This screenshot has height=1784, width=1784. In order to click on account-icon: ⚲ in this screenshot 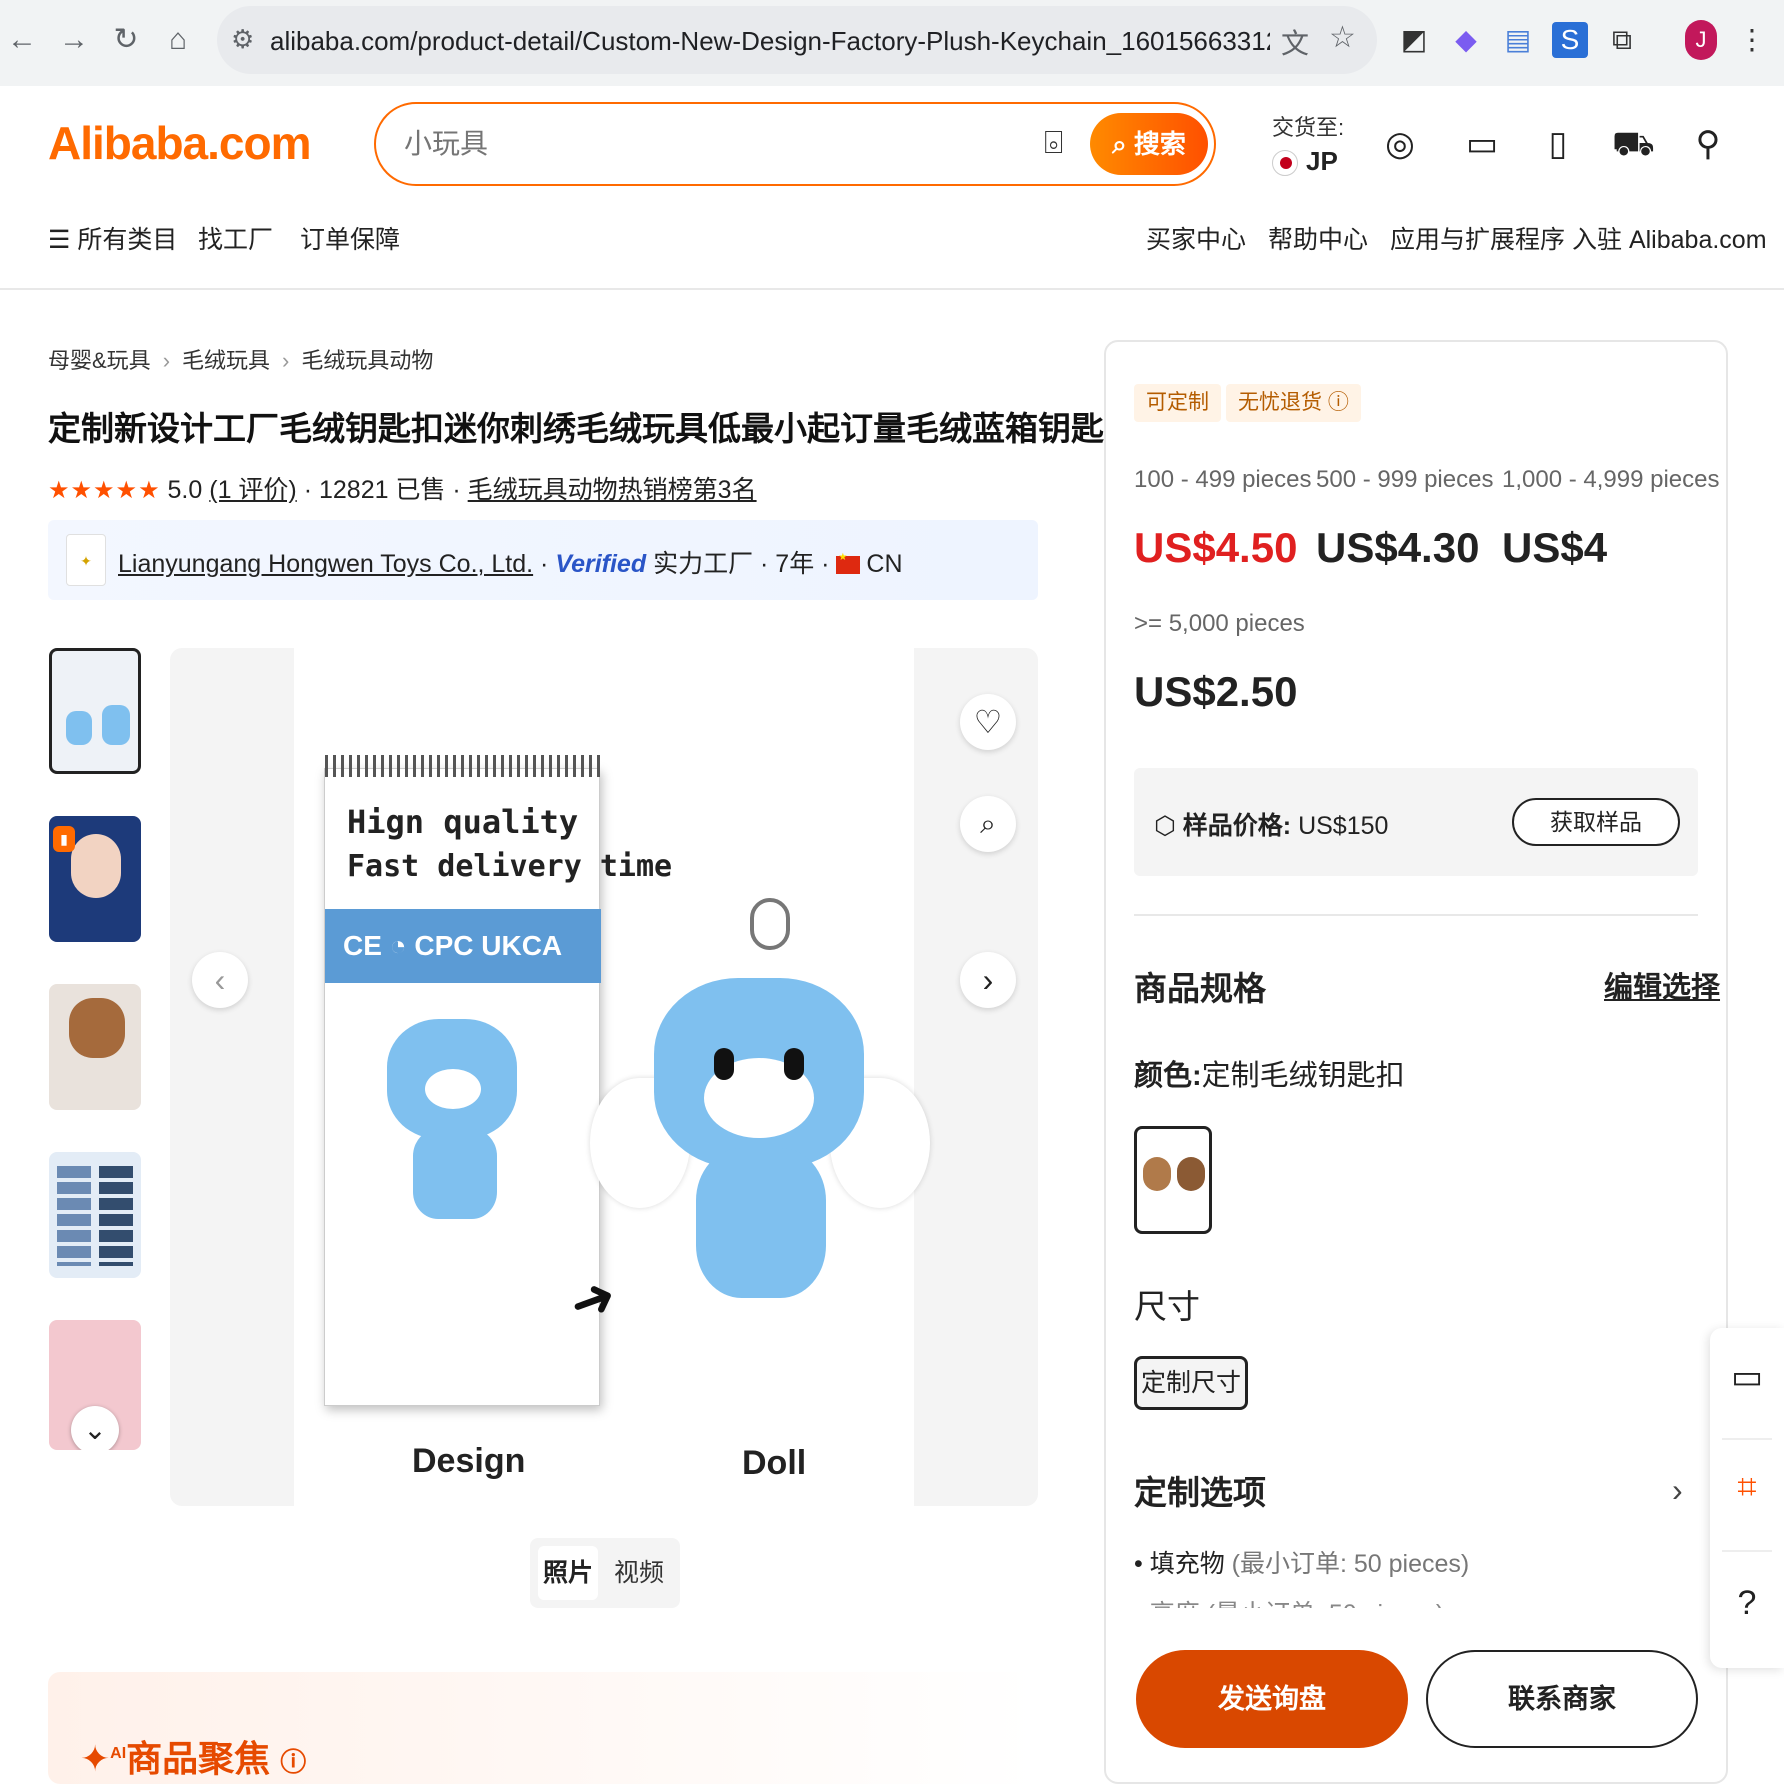, I will do `click(1708, 144)`.